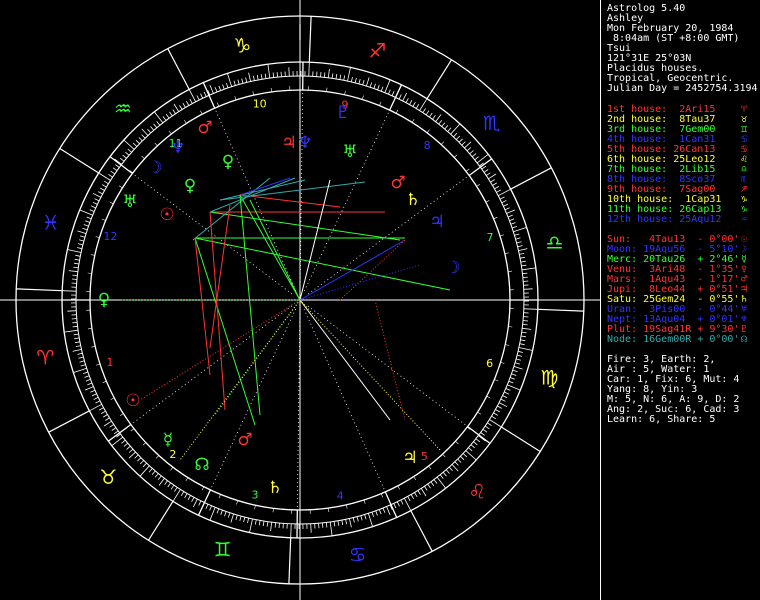 This screenshot has width=760, height=600. What do you see at coordinates (489, 363) in the screenshot?
I see `house-number: 6` at bounding box center [489, 363].